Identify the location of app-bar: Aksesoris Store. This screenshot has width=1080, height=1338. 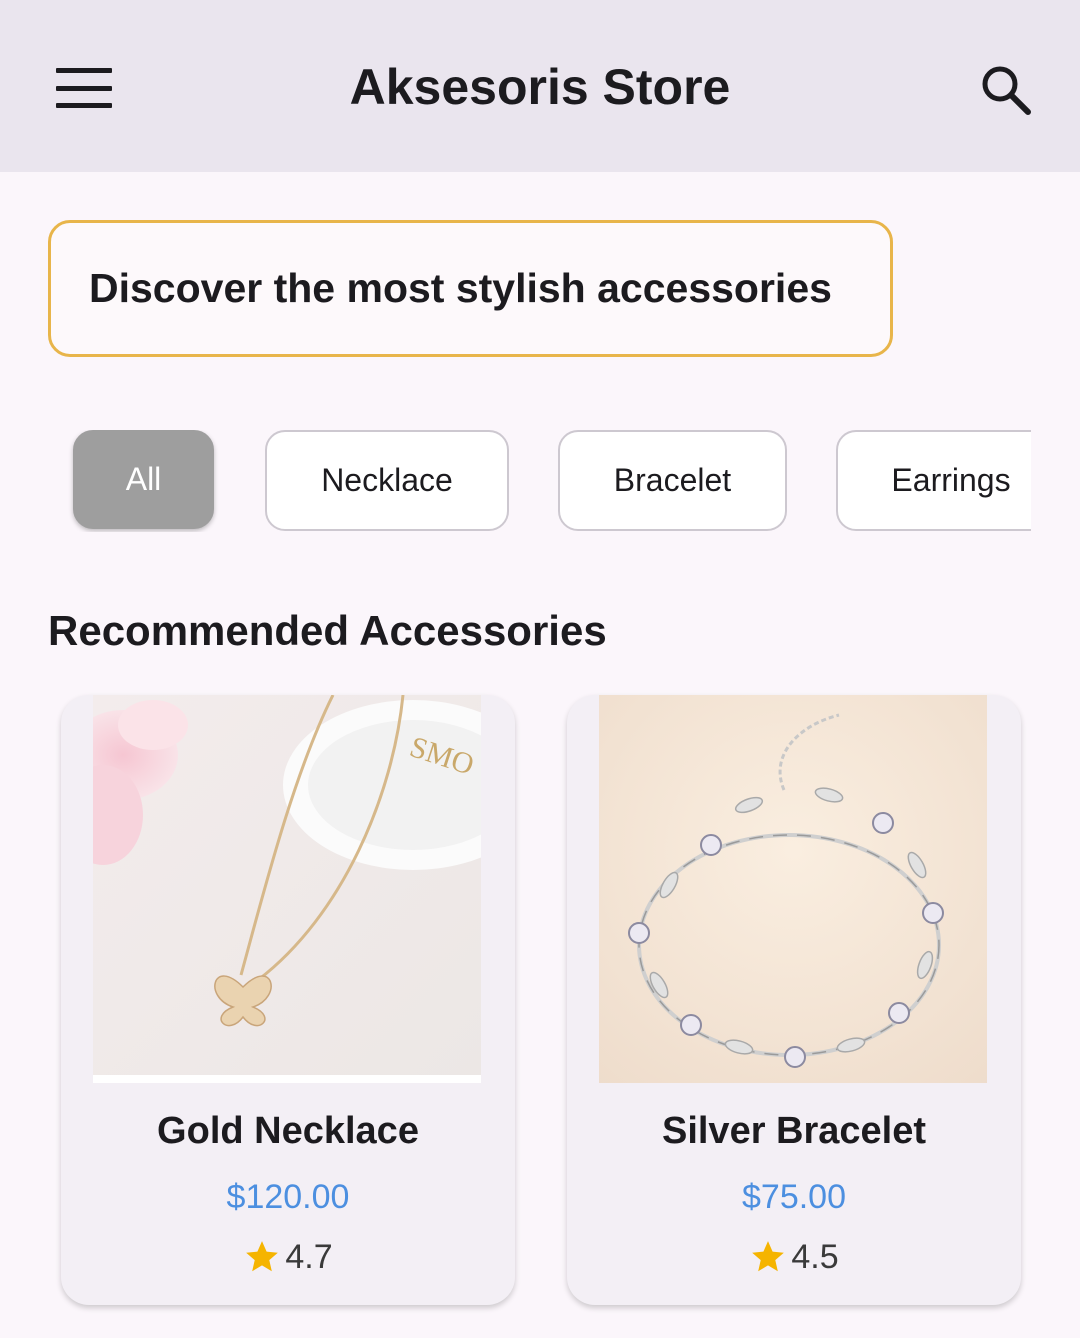
(540, 86).